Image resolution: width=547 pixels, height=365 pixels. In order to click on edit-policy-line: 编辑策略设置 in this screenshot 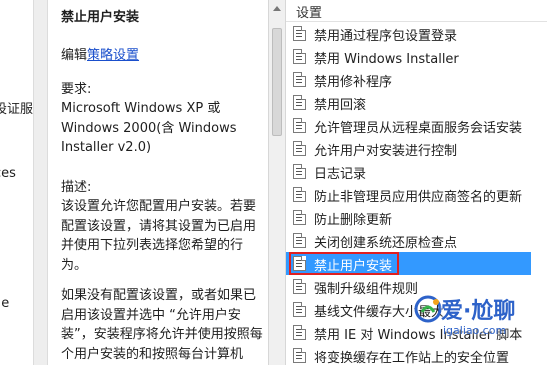, I will do `click(100, 53)`.